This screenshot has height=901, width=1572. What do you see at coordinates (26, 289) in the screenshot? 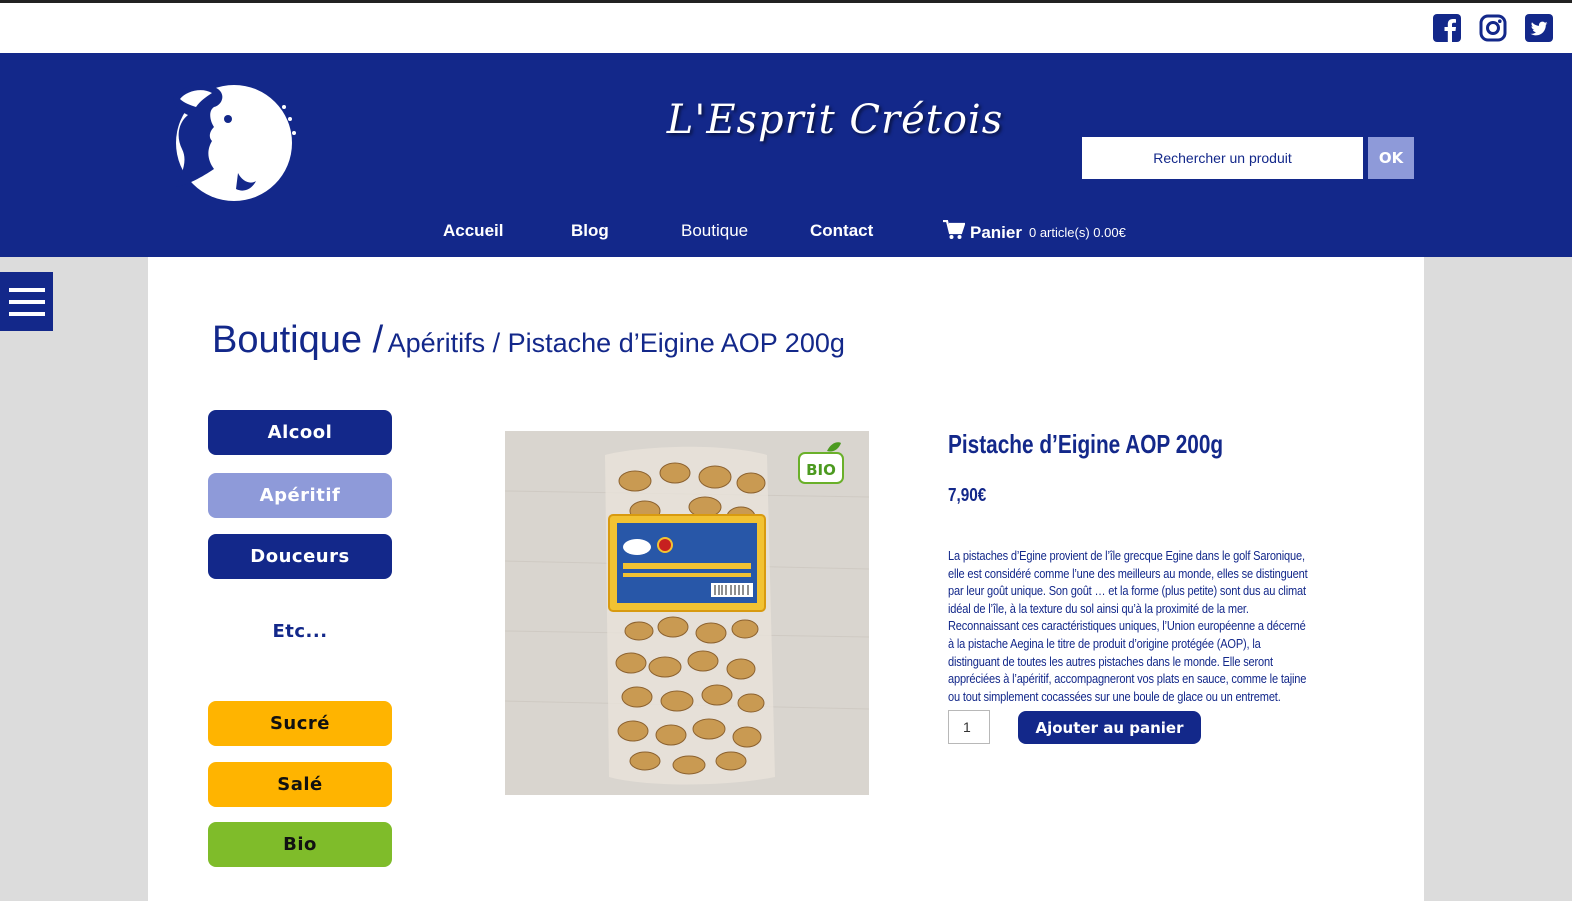
I see `hamburger-icon` at bounding box center [26, 289].